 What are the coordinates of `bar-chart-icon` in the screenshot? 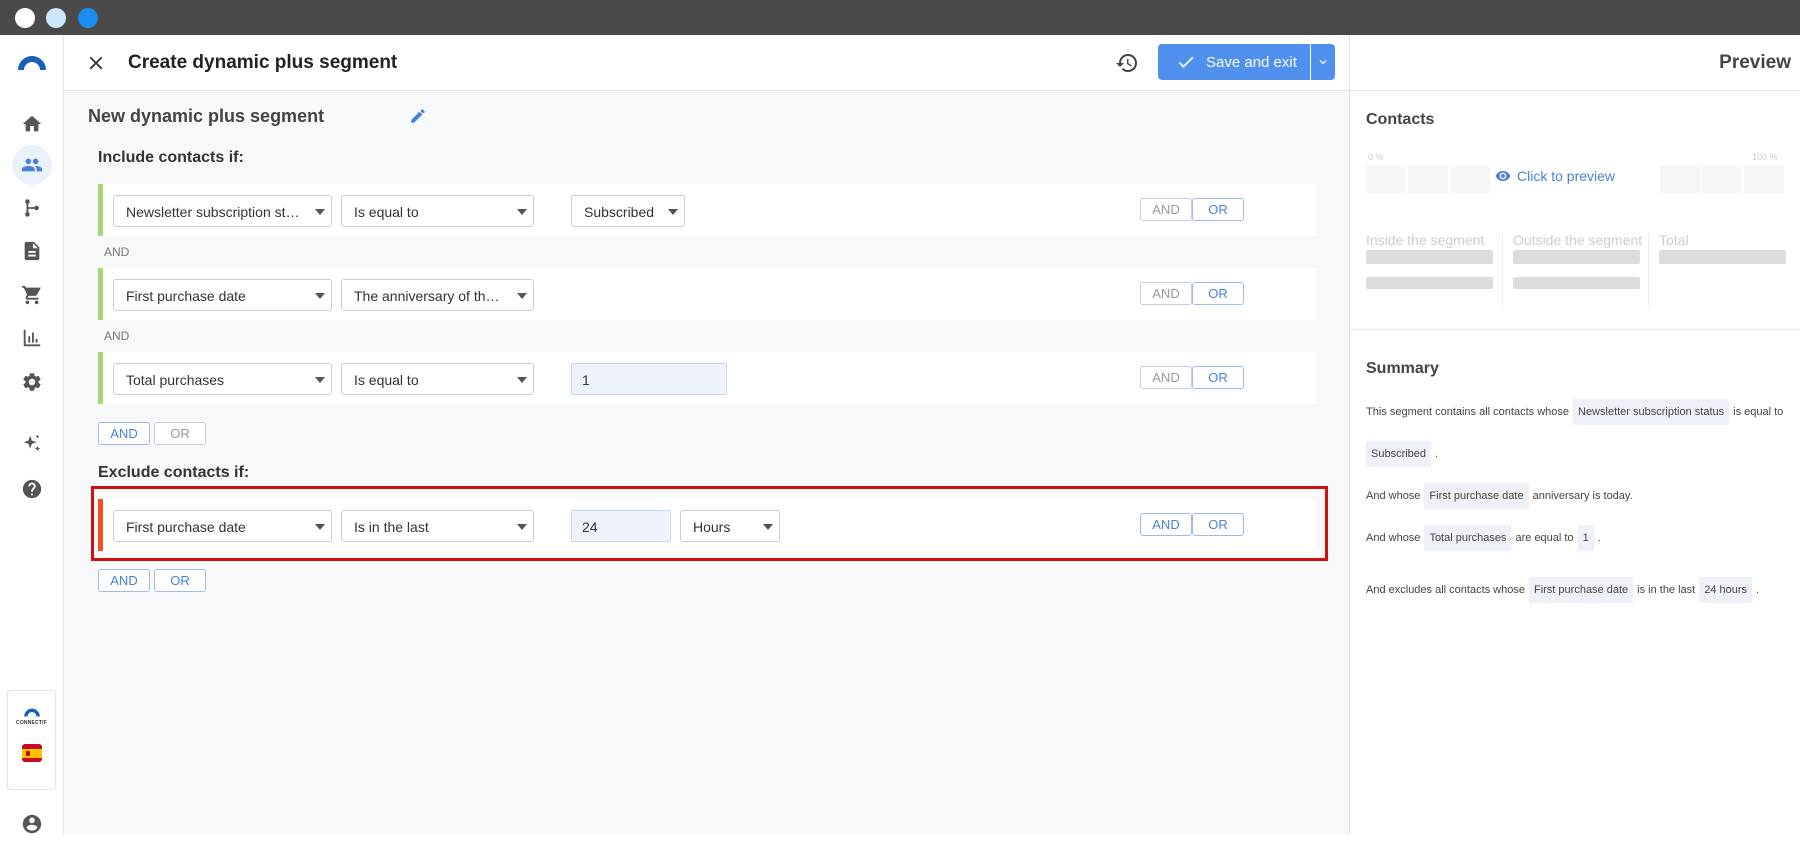 It's located at (32, 338).